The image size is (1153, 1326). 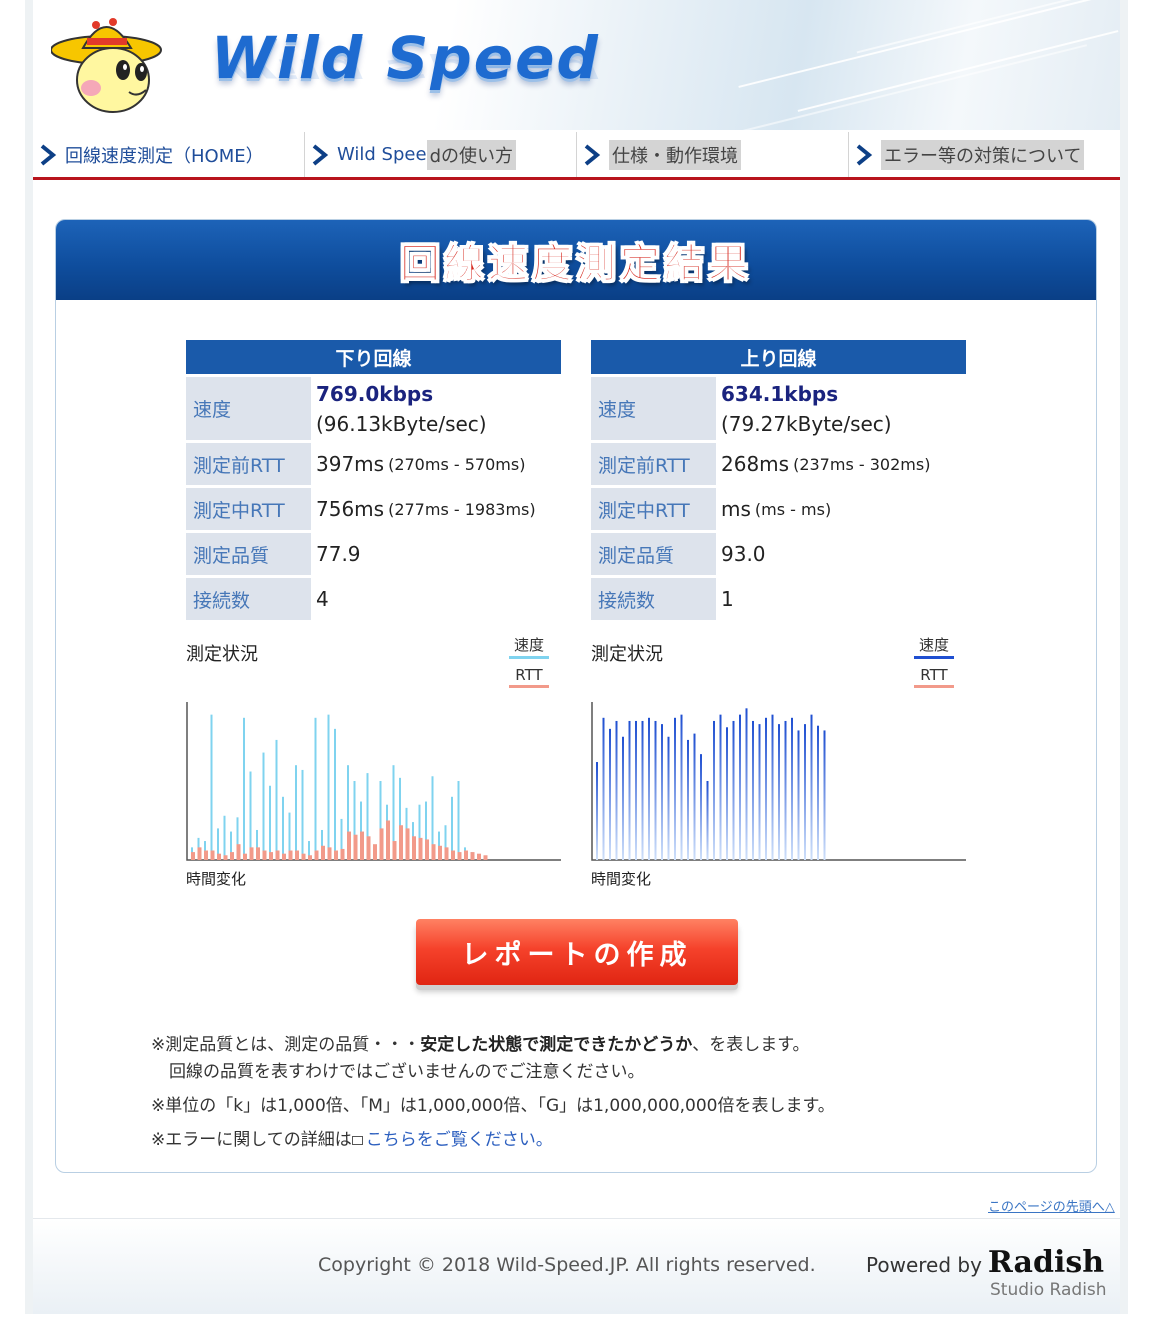 I want to click on nav-label-highlight: エラー等の対策について, so click(x=983, y=154).